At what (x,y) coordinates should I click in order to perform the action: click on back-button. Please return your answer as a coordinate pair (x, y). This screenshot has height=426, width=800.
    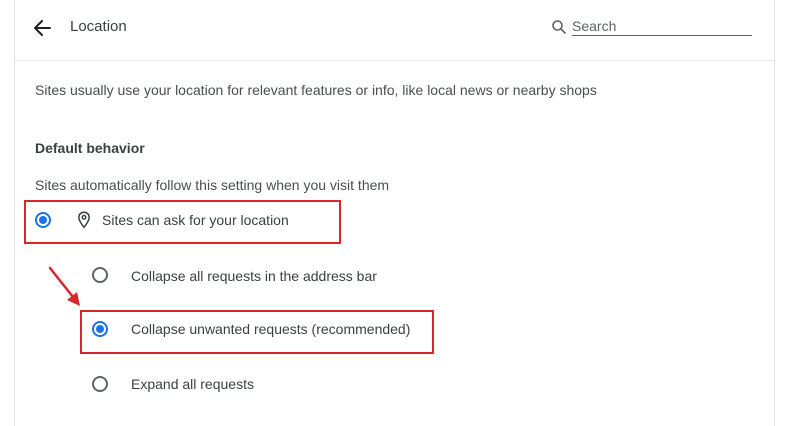
    Looking at the image, I should click on (43, 28).